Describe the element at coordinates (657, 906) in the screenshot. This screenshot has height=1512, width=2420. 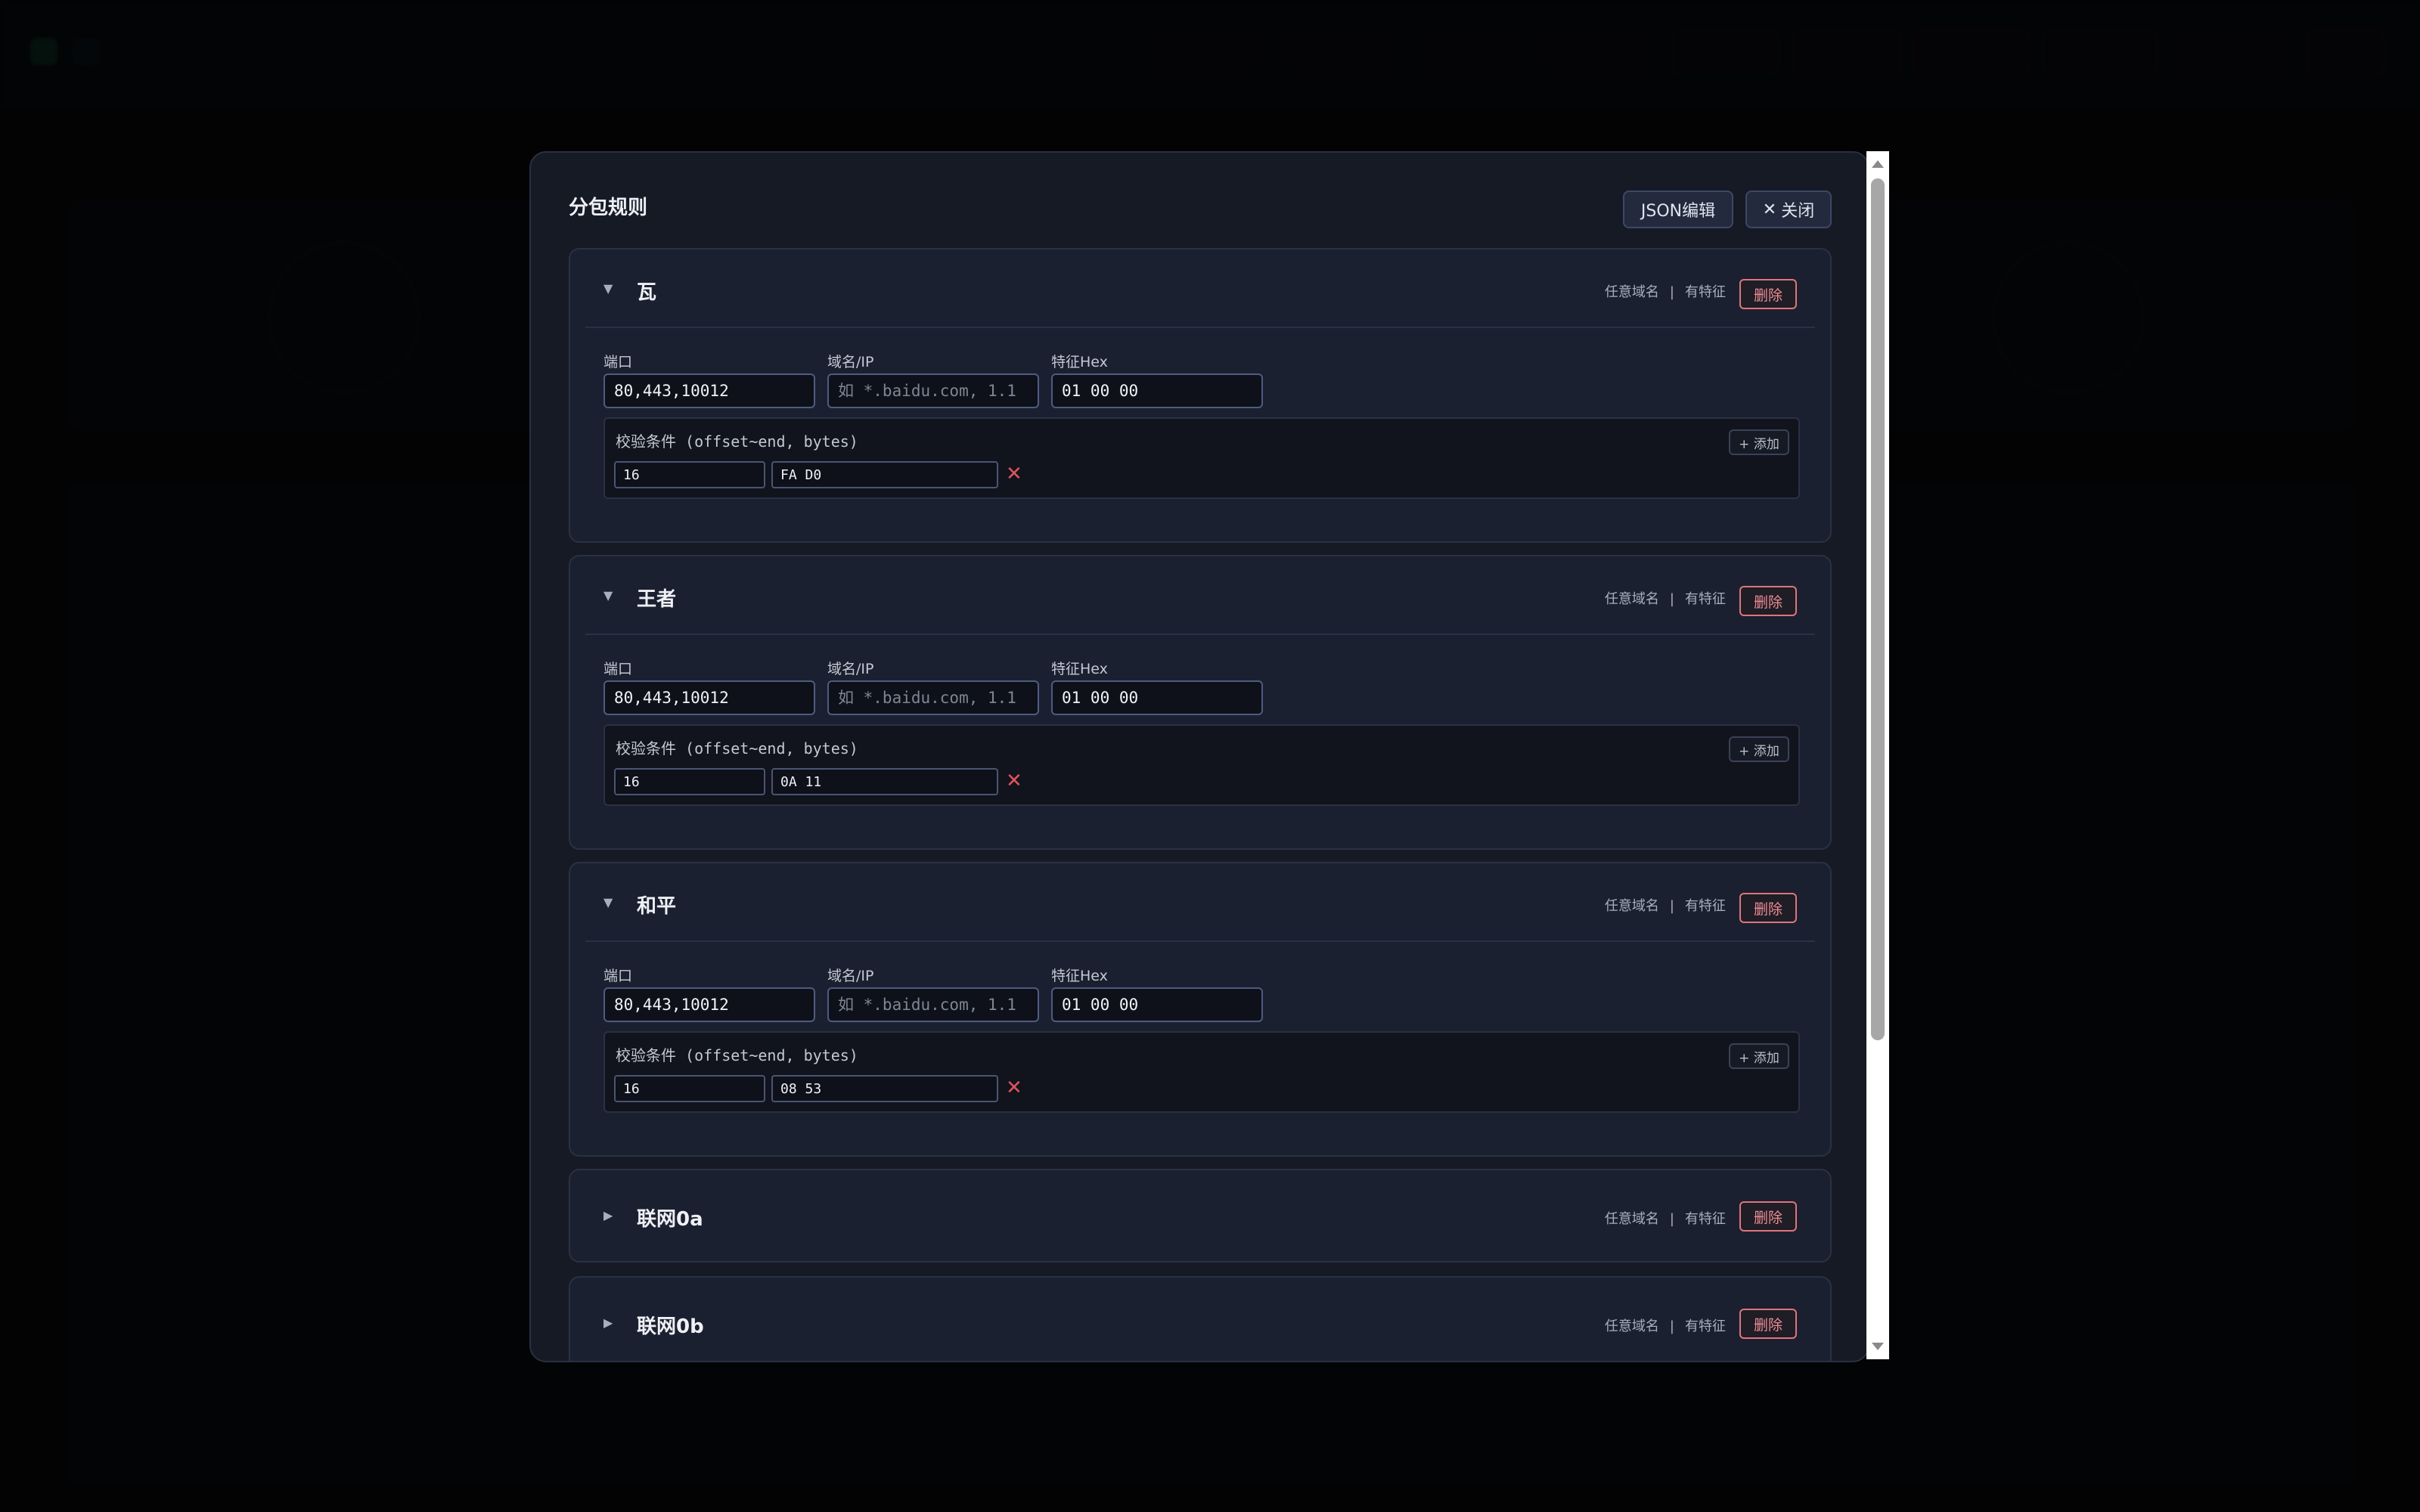
I see `rule-name: 和平` at that location.